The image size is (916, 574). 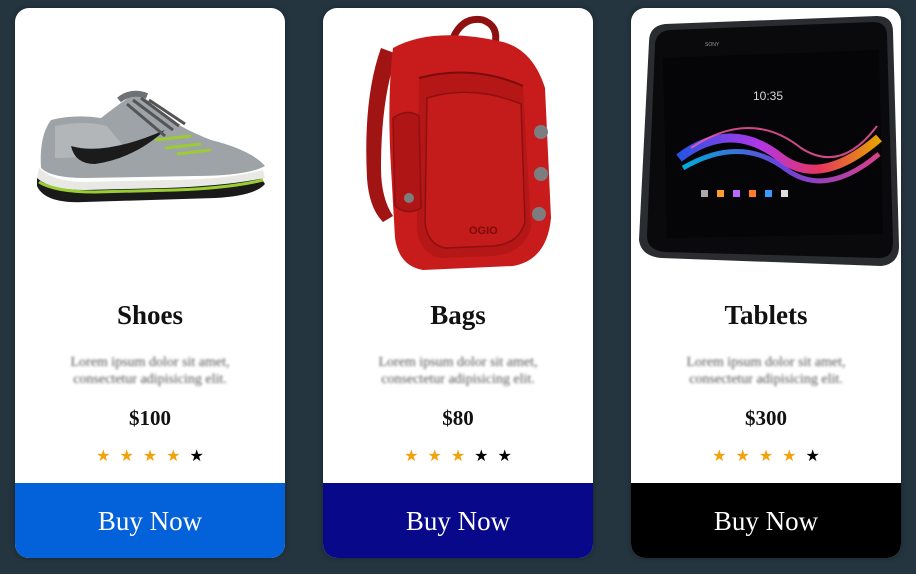 What do you see at coordinates (458, 150) in the screenshot?
I see `backpack-image: OGIO` at bounding box center [458, 150].